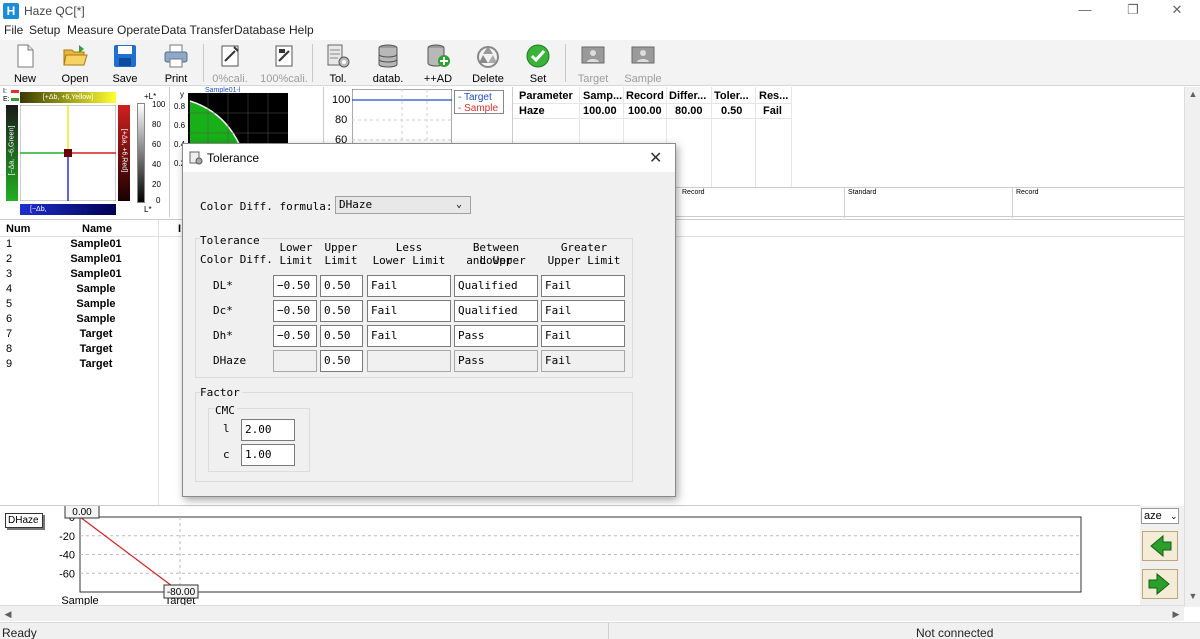 Image resolution: width=1200 pixels, height=639 pixels. What do you see at coordinates (9, 304) in the screenshot?
I see `list-item-num: 5` at bounding box center [9, 304].